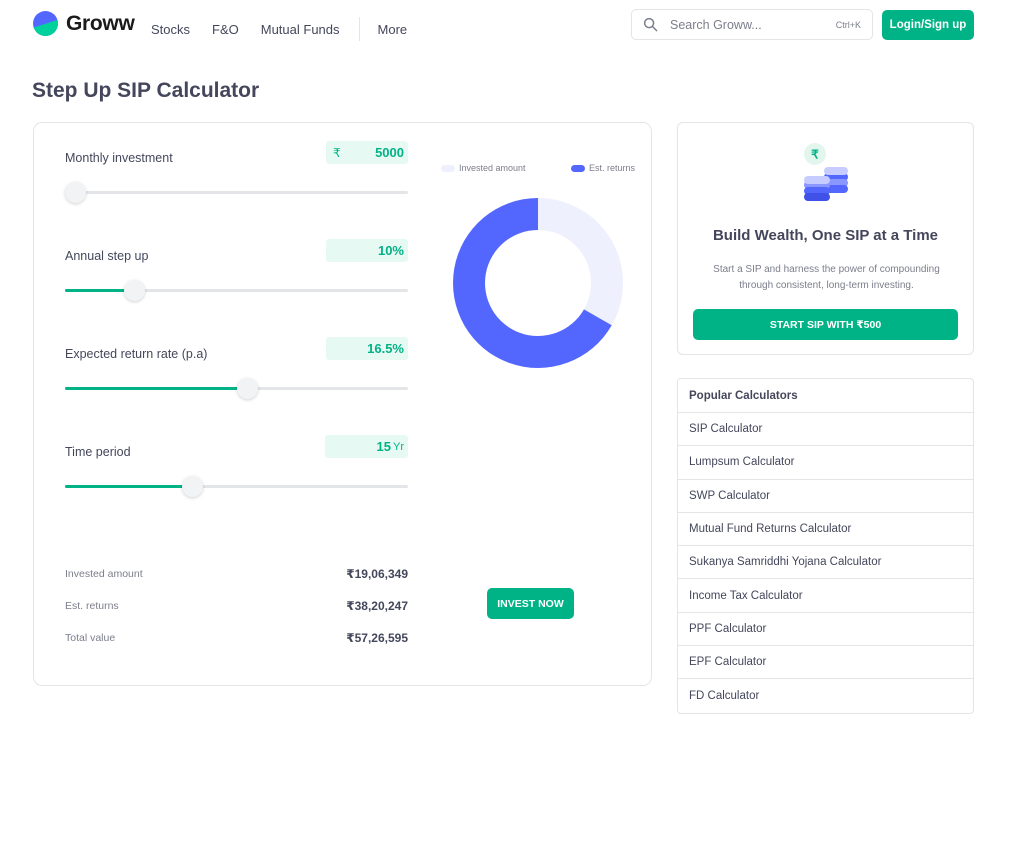  Describe the element at coordinates (826, 172) in the screenshot. I see `coins-stack-icon: ₹` at that location.